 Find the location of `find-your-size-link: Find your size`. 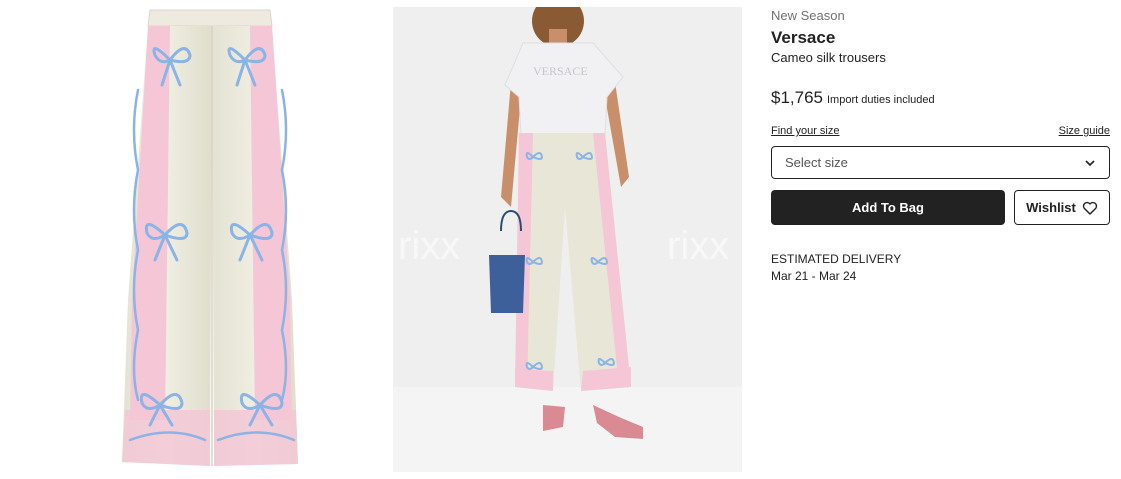

find-your-size-link: Find your size is located at coordinates (805, 131).